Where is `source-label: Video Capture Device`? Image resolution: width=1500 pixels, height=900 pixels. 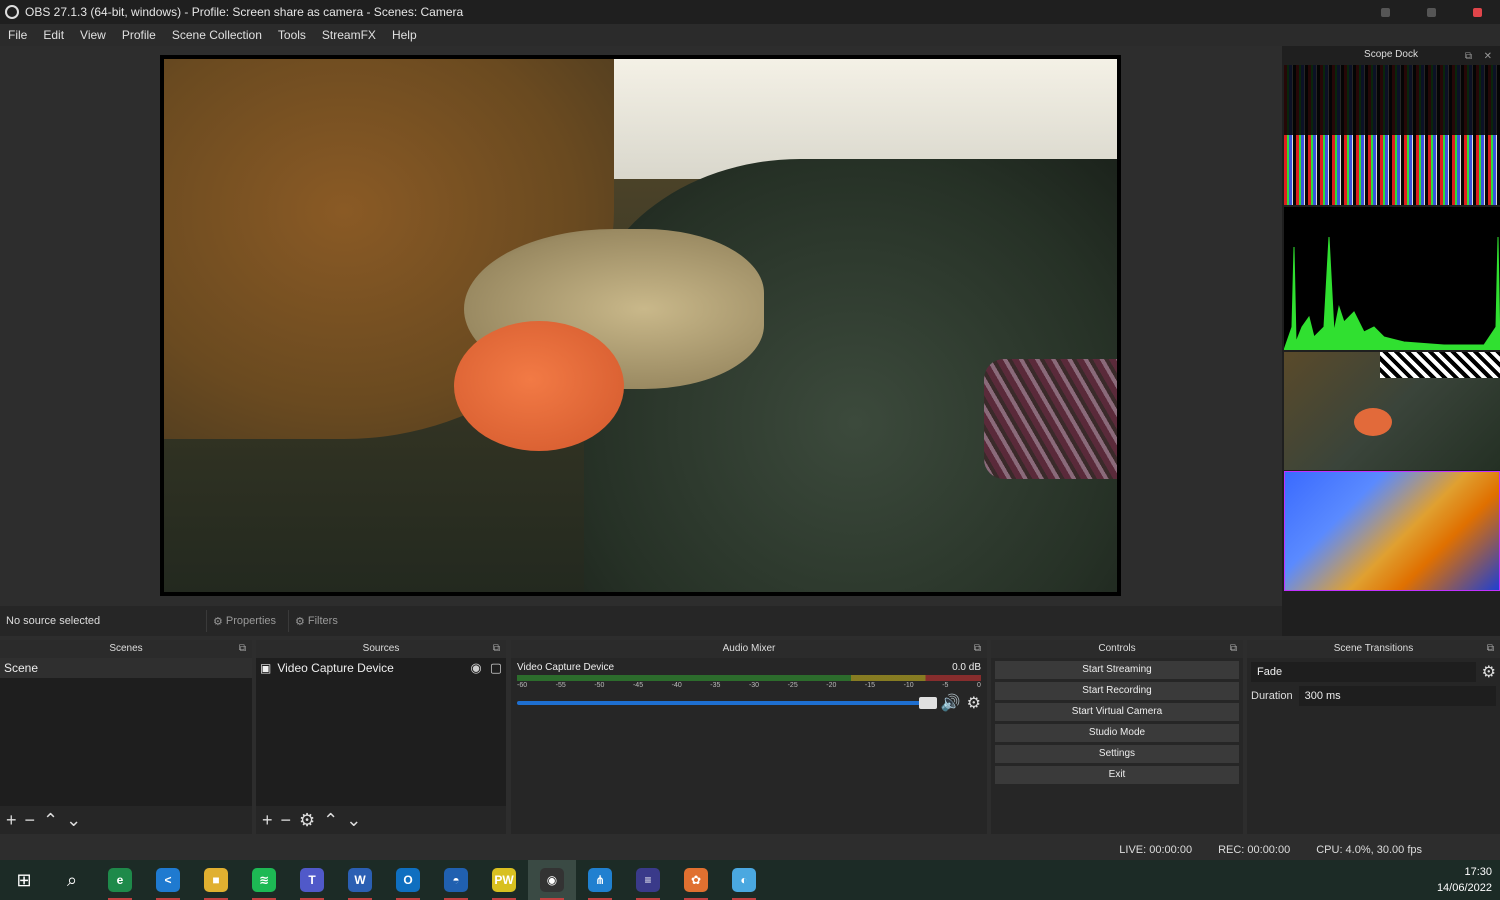 source-label: Video Capture Device is located at coordinates (335, 668).